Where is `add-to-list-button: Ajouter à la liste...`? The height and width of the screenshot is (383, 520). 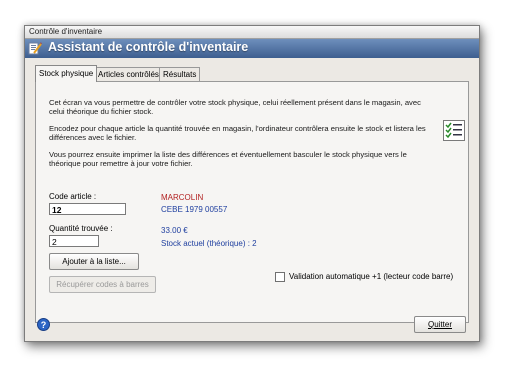 add-to-list-button: Ajouter à la liste... is located at coordinates (94, 261).